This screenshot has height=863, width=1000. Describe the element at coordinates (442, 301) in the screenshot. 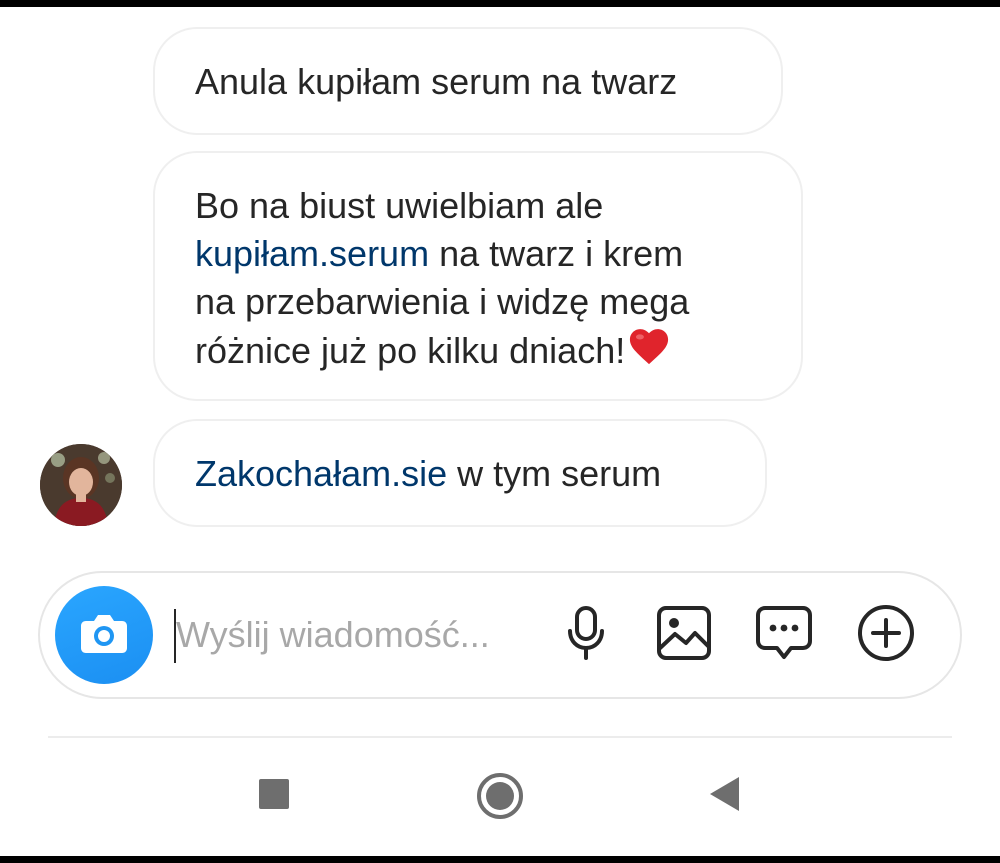

I see `message-text: na przebarwienia i widzę mega` at that location.